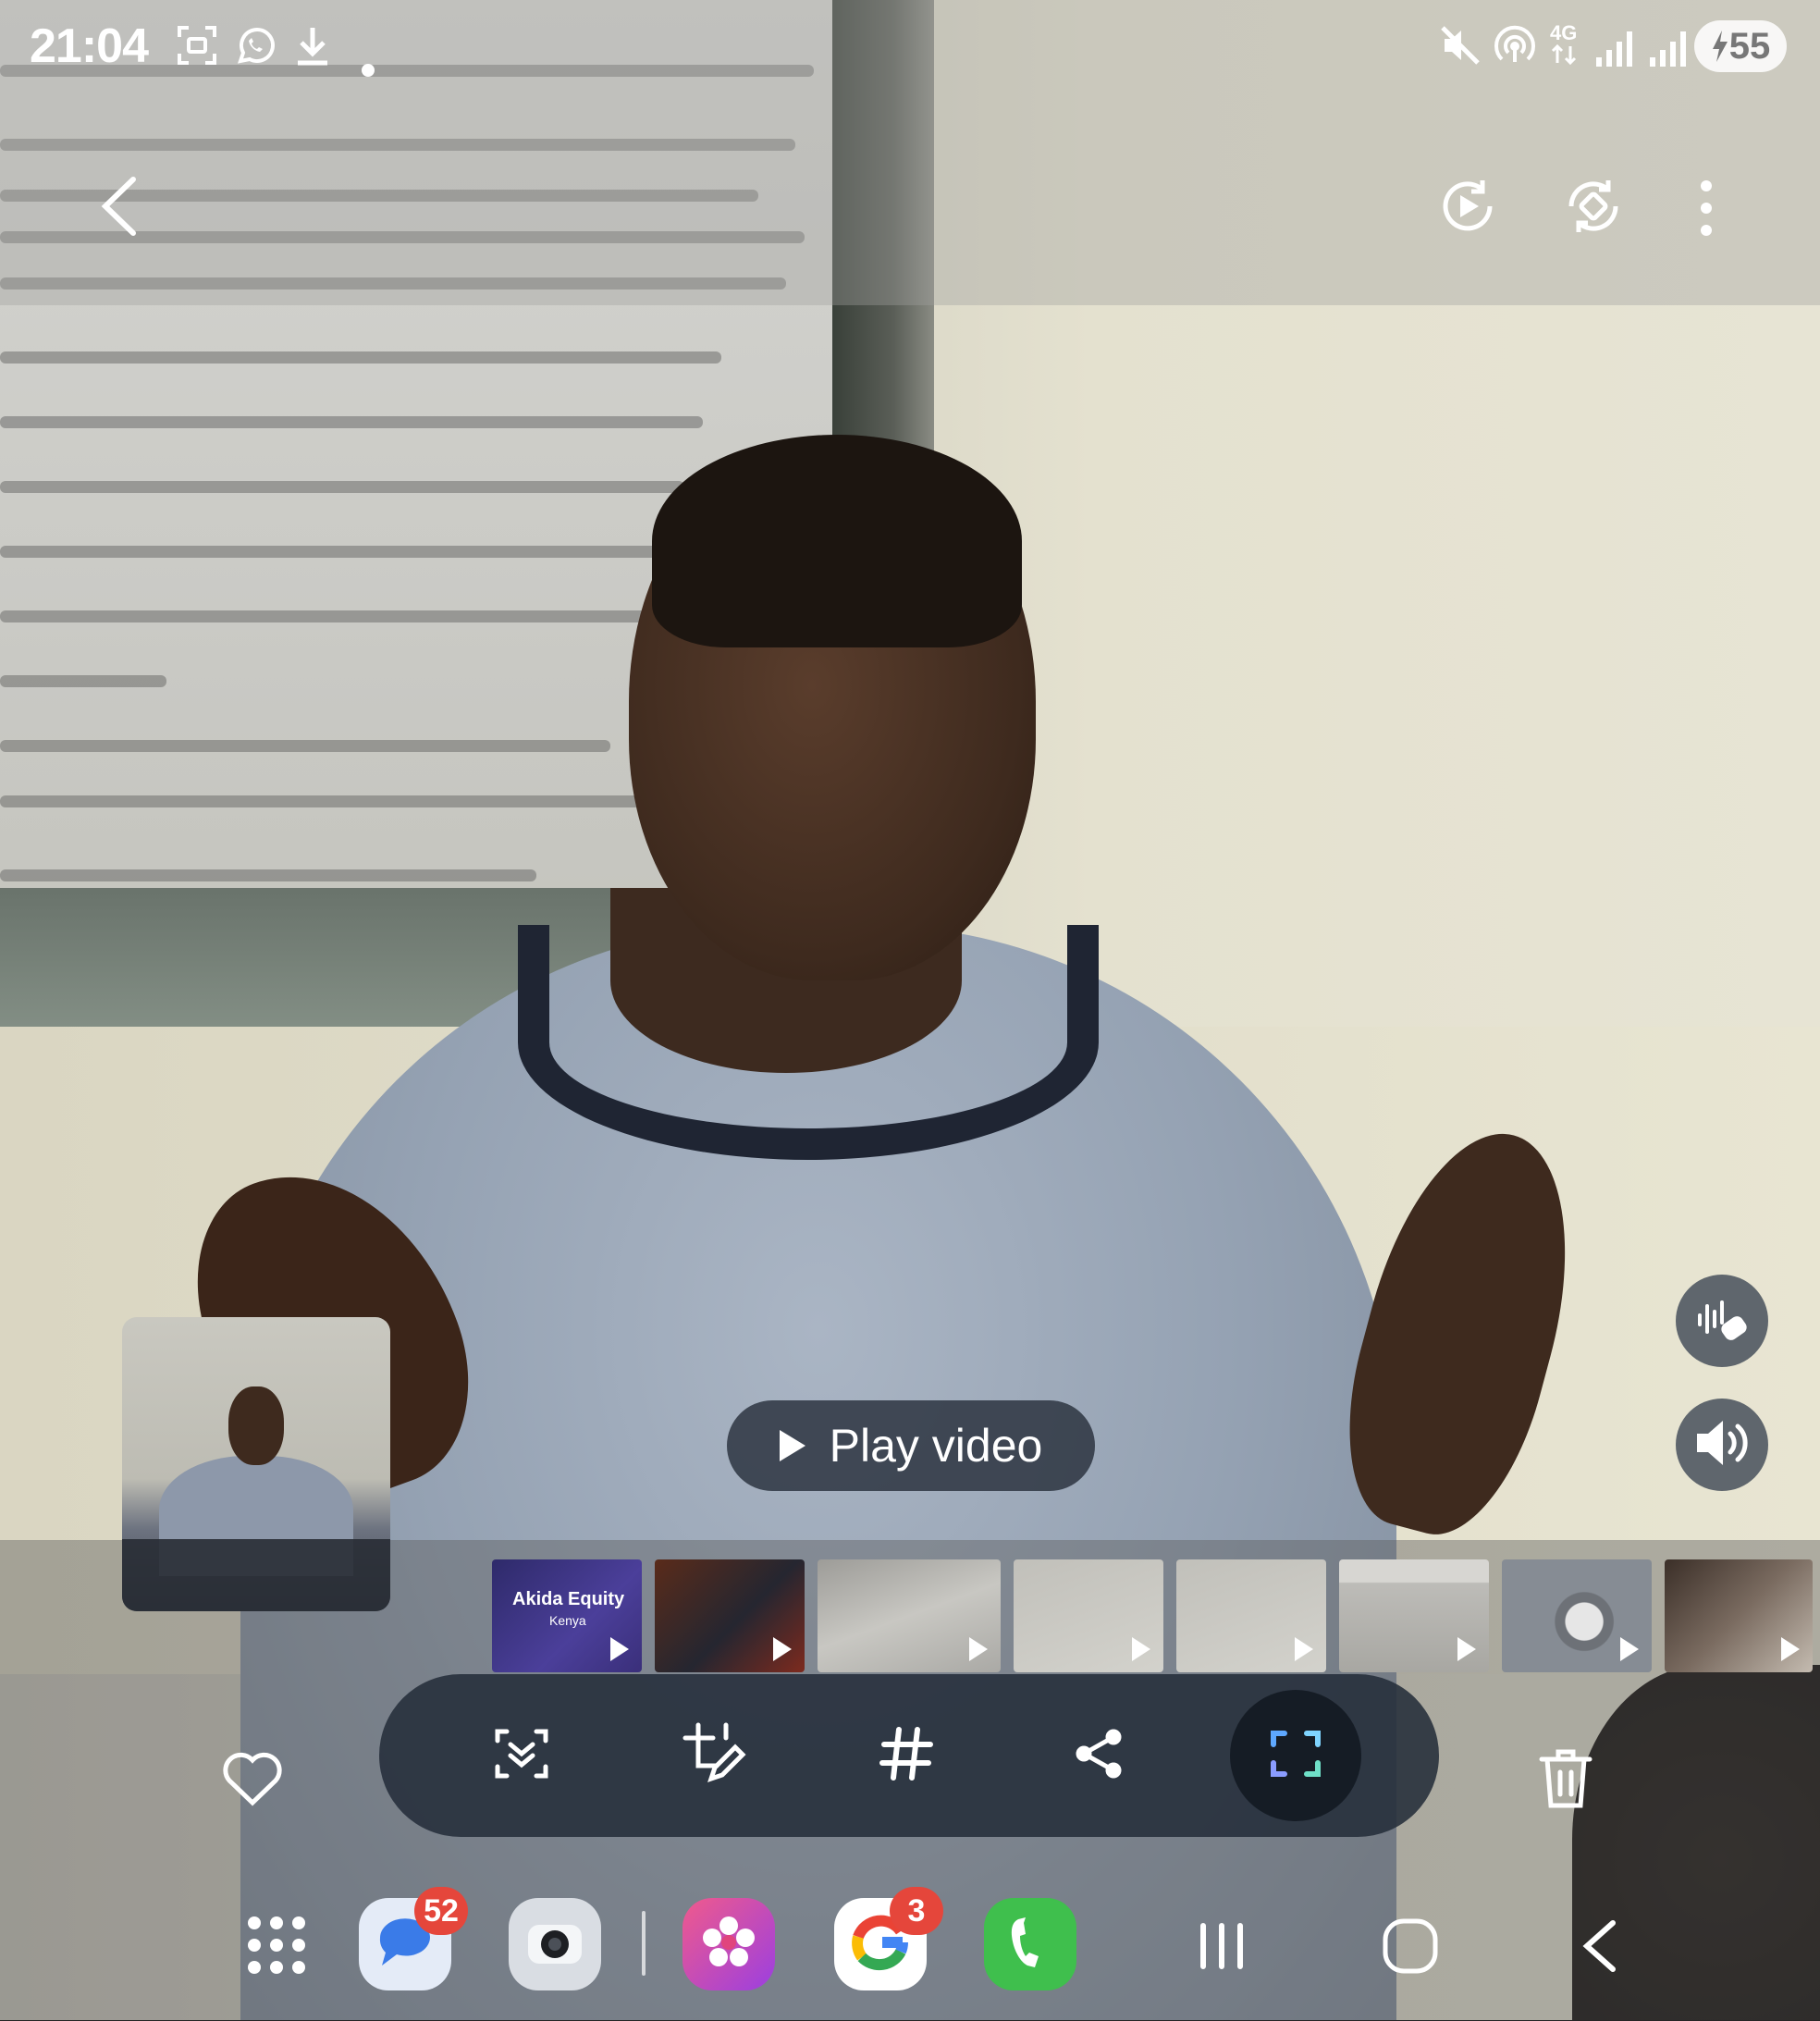  What do you see at coordinates (1564, 32) in the screenshot?
I see `network-label: 4G` at bounding box center [1564, 32].